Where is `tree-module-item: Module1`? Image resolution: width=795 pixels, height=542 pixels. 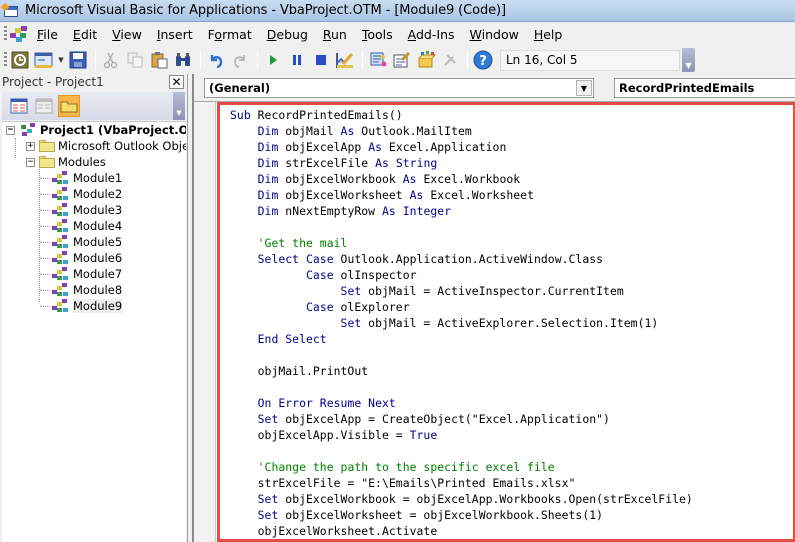
tree-module-item: Module1 is located at coordinates (87, 178).